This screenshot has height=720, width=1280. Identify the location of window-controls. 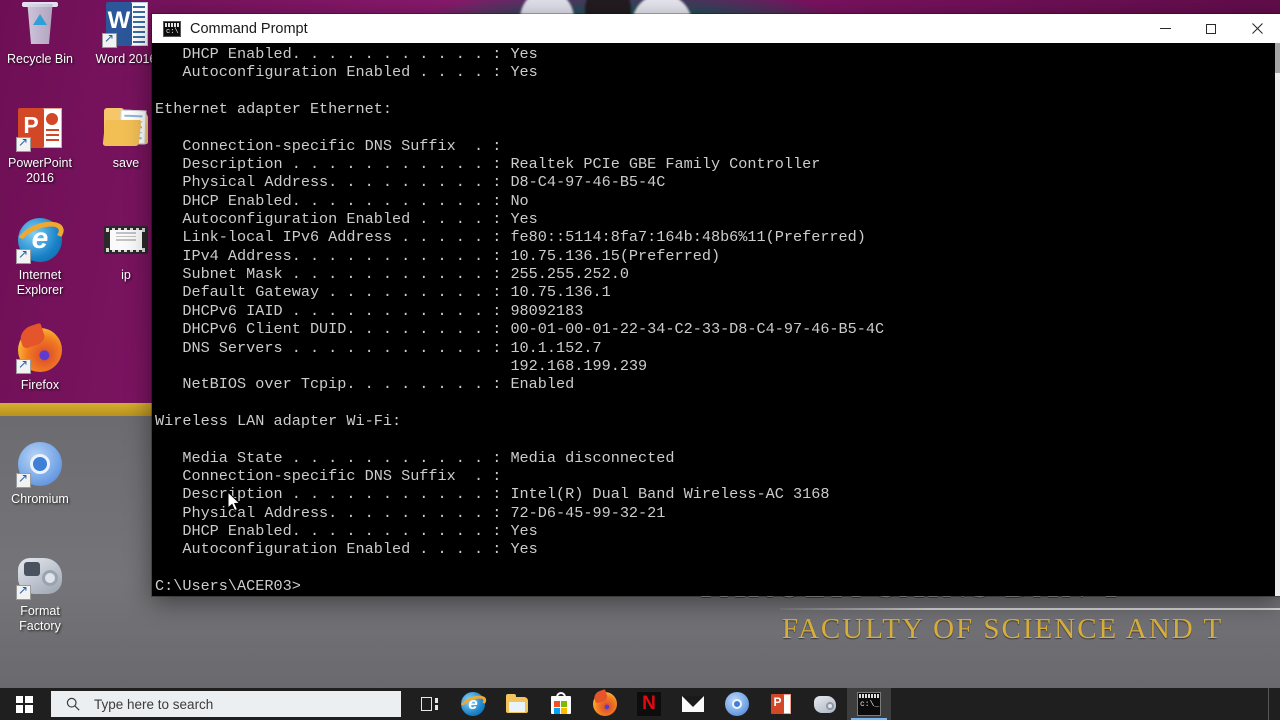
(1211, 28).